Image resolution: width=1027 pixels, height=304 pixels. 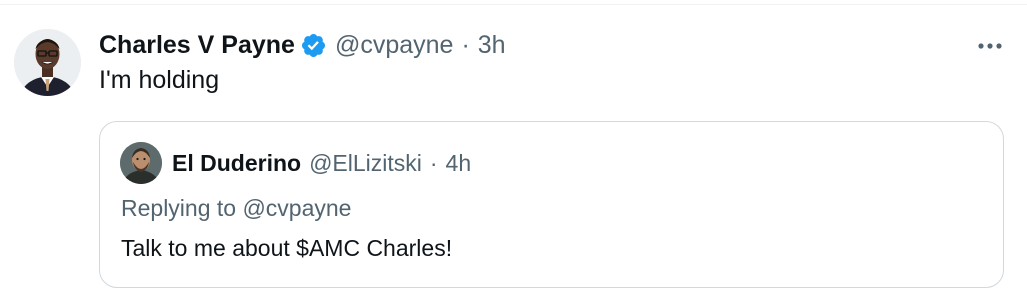 I want to click on author-name: Charles V Payne, so click(x=197, y=45).